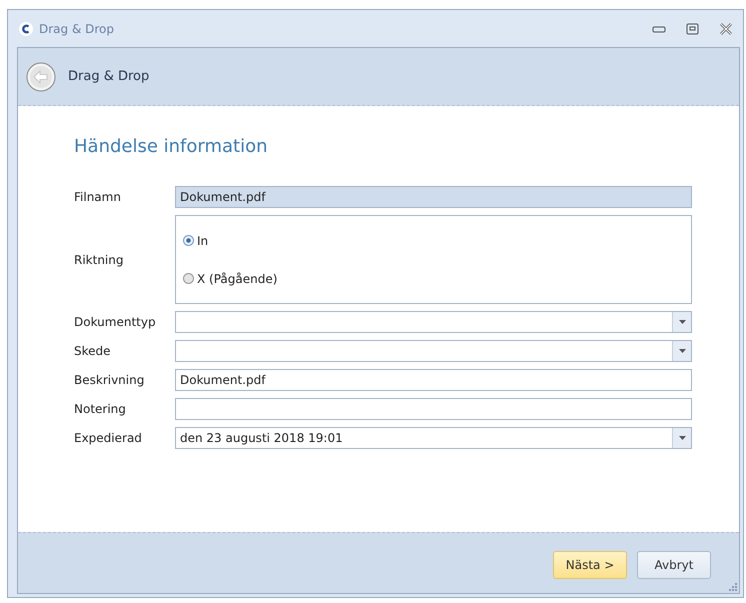 The width and height of the screenshot is (746, 603). What do you see at coordinates (692, 28) in the screenshot?
I see `maximize-icon` at bounding box center [692, 28].